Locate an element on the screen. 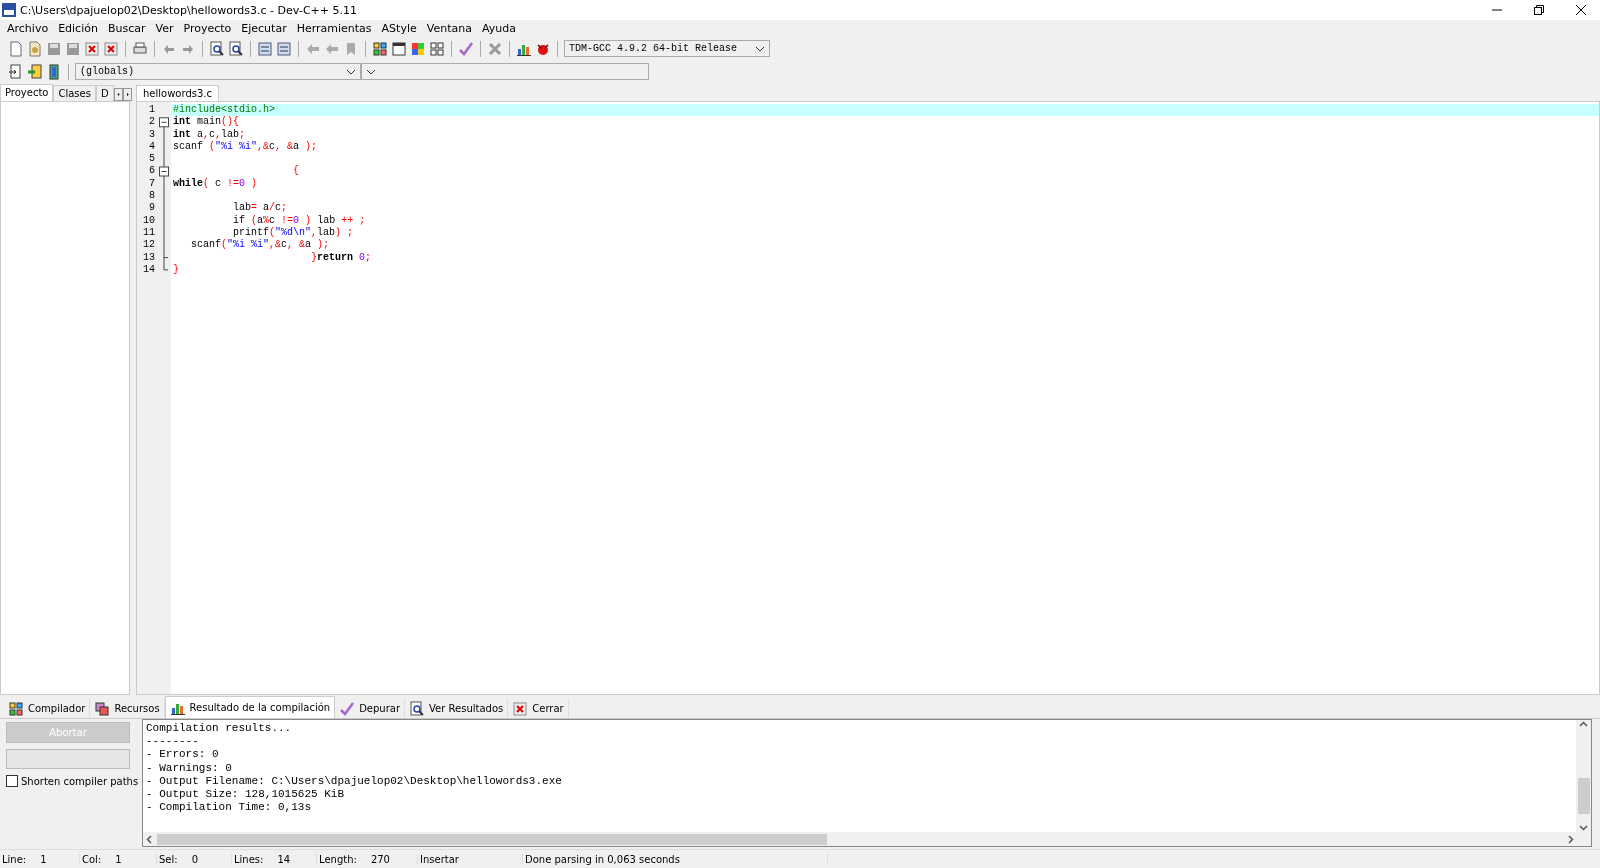 Image resolution: width=1600 pixels, height=868 pixels. line-number: 7 is located at coordinates (151, 184).